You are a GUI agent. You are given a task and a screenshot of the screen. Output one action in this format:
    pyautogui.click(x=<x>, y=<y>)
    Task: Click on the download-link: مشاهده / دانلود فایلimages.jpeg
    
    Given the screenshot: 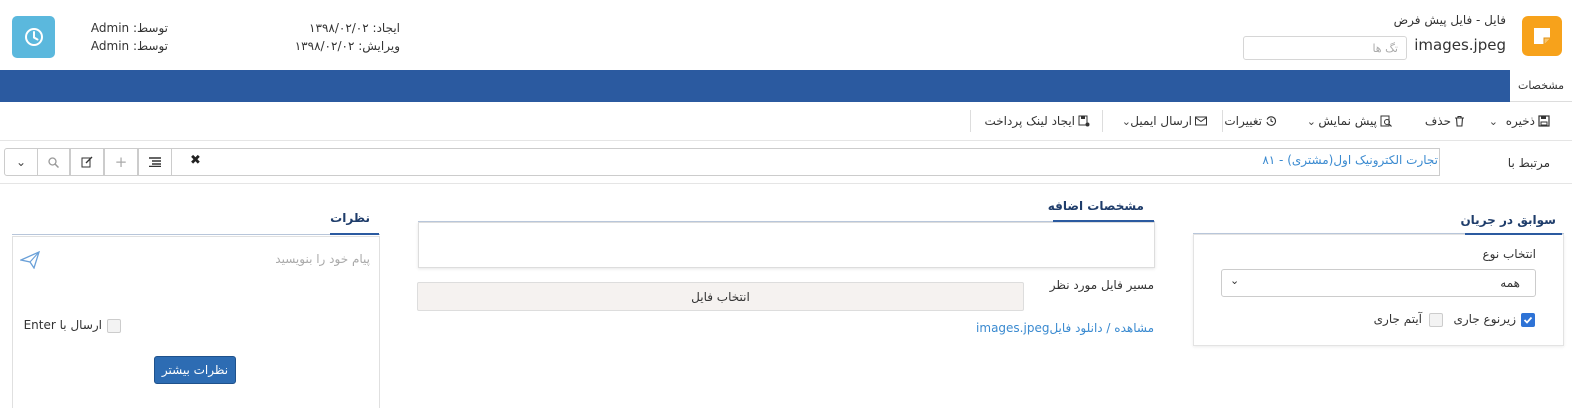 What is the action you would take?
    pyautogui.click(x=1065, y=328)
    